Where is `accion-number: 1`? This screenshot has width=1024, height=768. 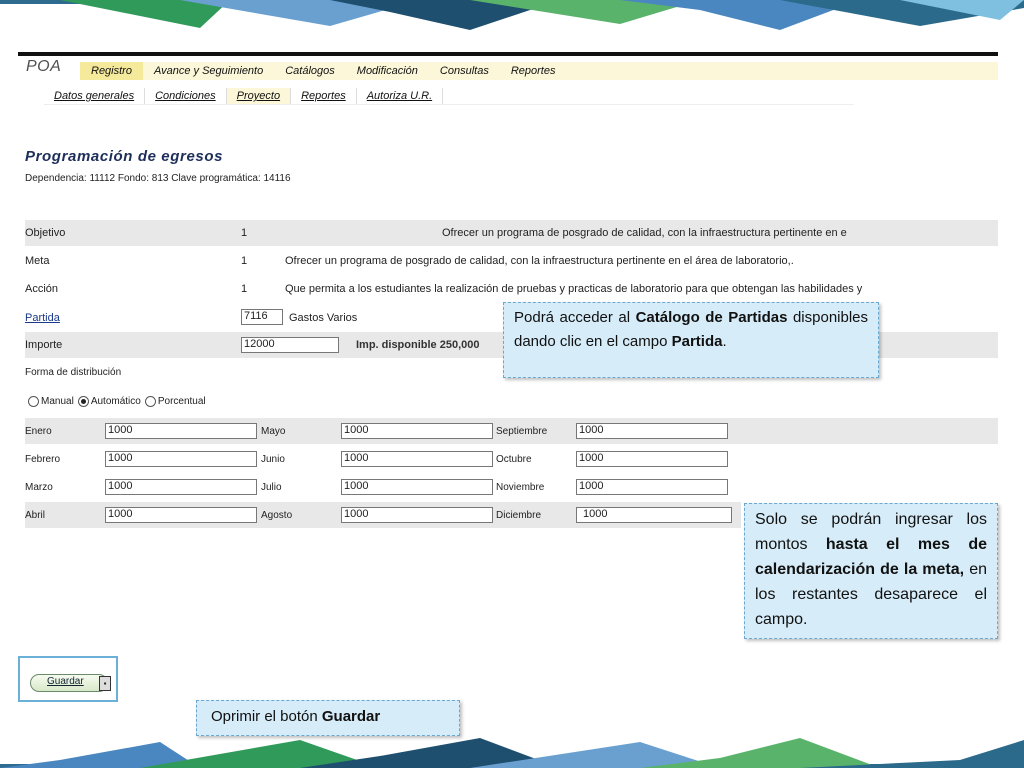 accion-number: 1 is located at coordinates (244, 289).